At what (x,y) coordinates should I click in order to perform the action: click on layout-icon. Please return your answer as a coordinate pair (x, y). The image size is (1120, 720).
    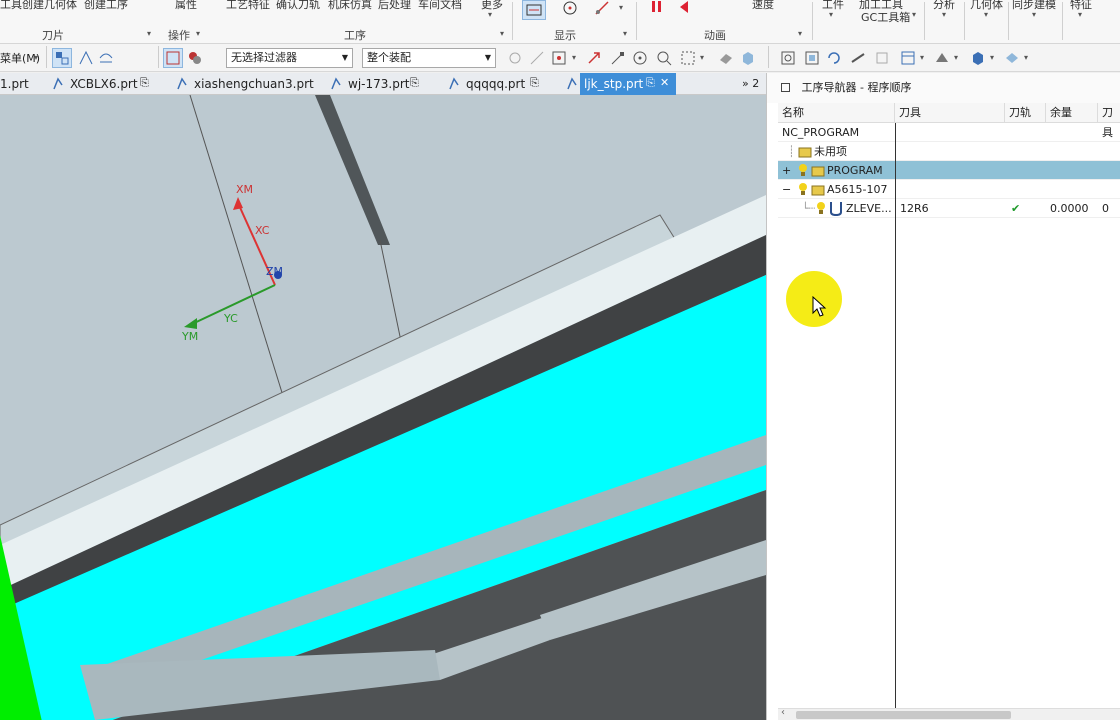
    Looking at the image, I should click on (908, 58).